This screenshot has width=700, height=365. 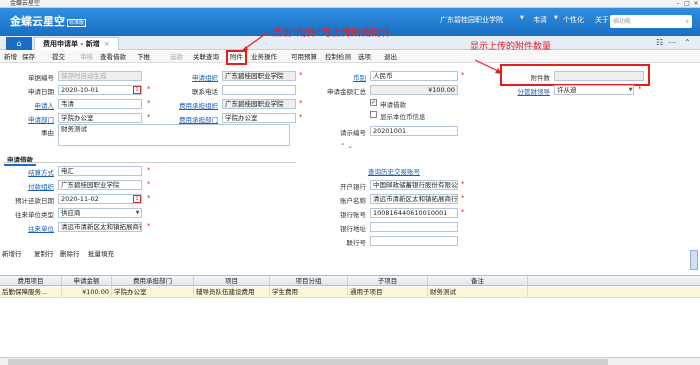 What do you see at coordinates (87, 281) in the screenshot?
I see `column-header: 申请金额` at bounding box center [87, 281].